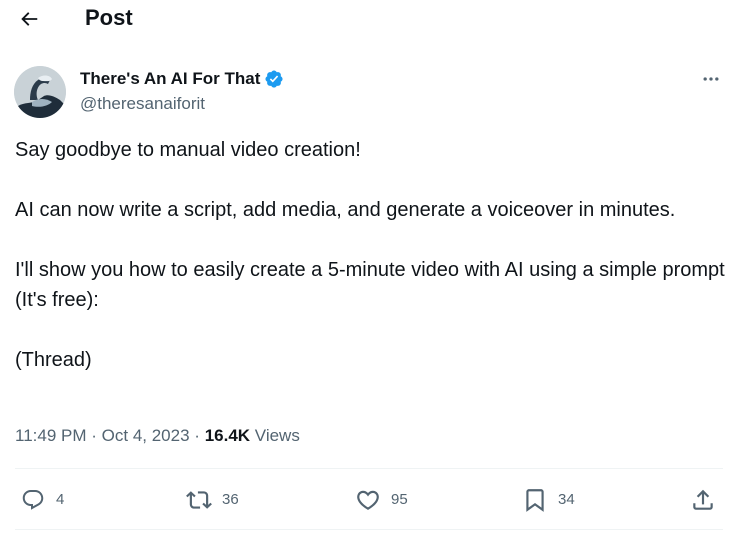  I want to click on author-name-row: There's An AI For That, so click(182, 79).